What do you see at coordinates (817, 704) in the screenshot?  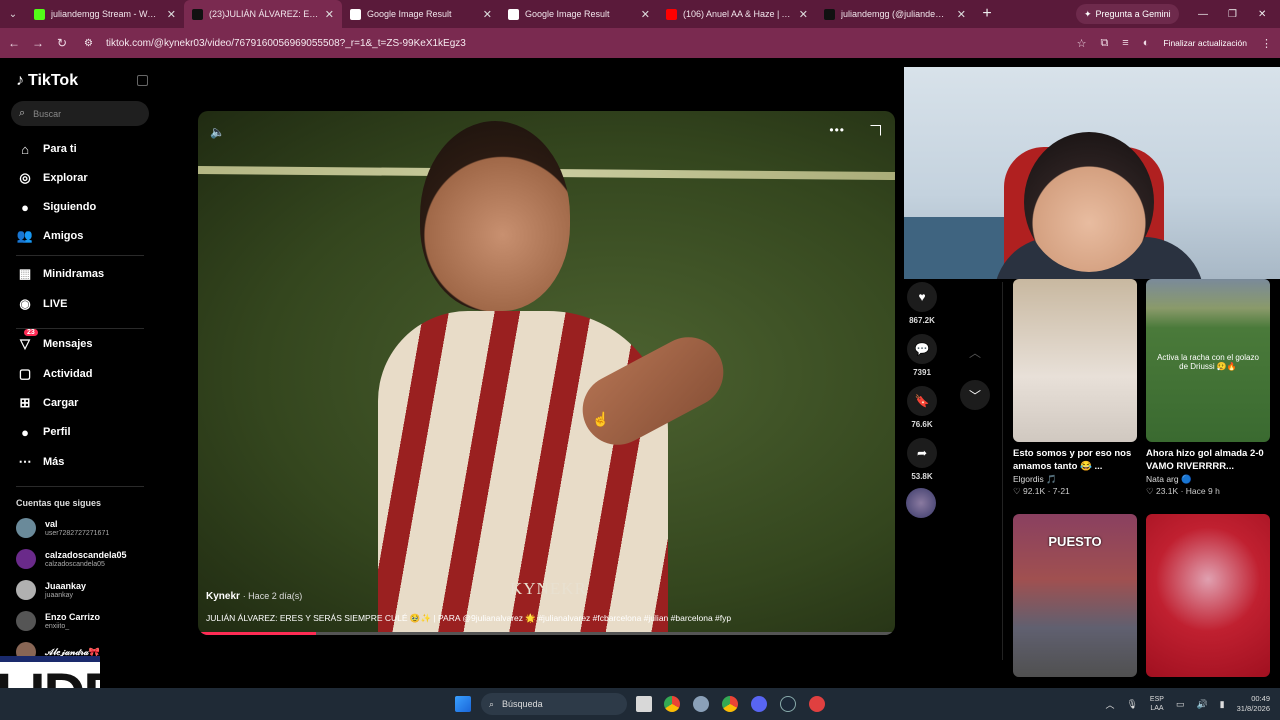 I see `app-icon` at bounding box center [817, 704].